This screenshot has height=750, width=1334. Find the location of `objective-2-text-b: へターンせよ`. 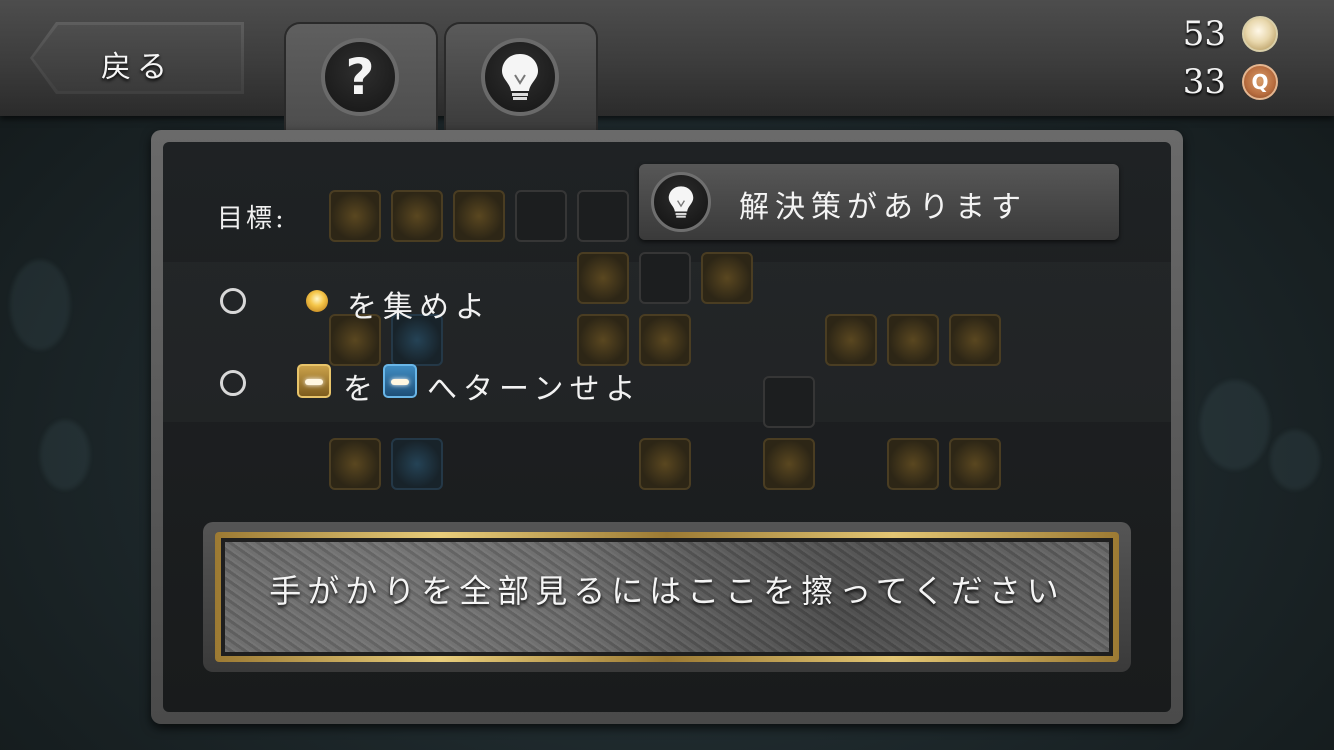

objective-2-text-b: へターンせよ is located at coordinates (534, 389).